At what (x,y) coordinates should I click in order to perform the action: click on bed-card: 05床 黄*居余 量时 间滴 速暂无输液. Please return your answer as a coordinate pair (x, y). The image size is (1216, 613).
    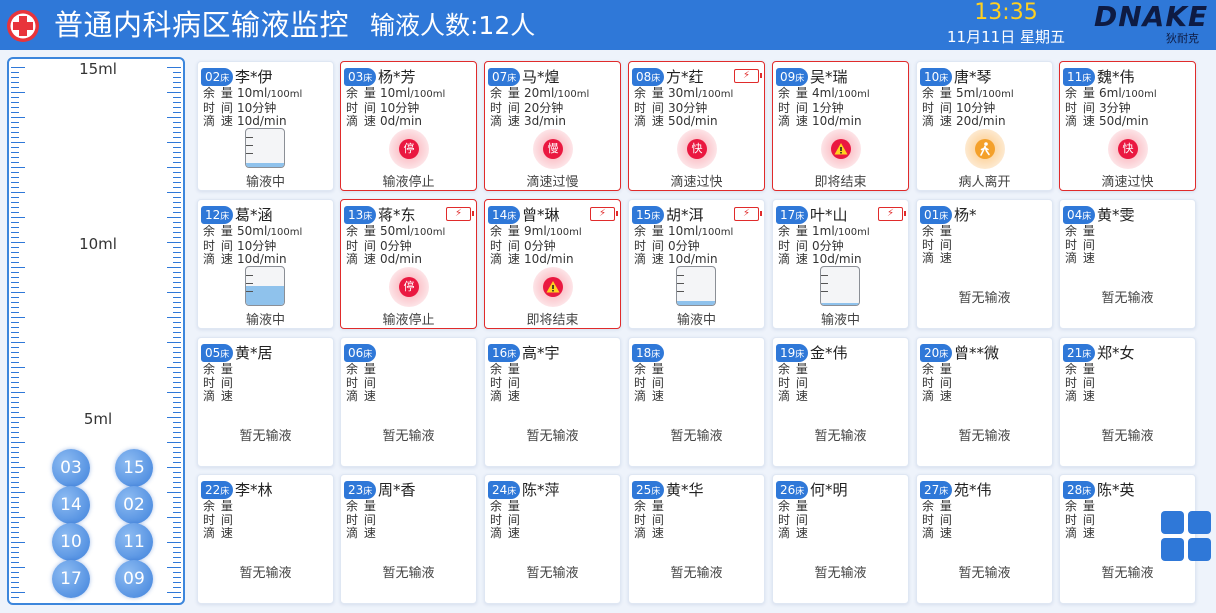
    Looking at the image, I should click on (265, 402).